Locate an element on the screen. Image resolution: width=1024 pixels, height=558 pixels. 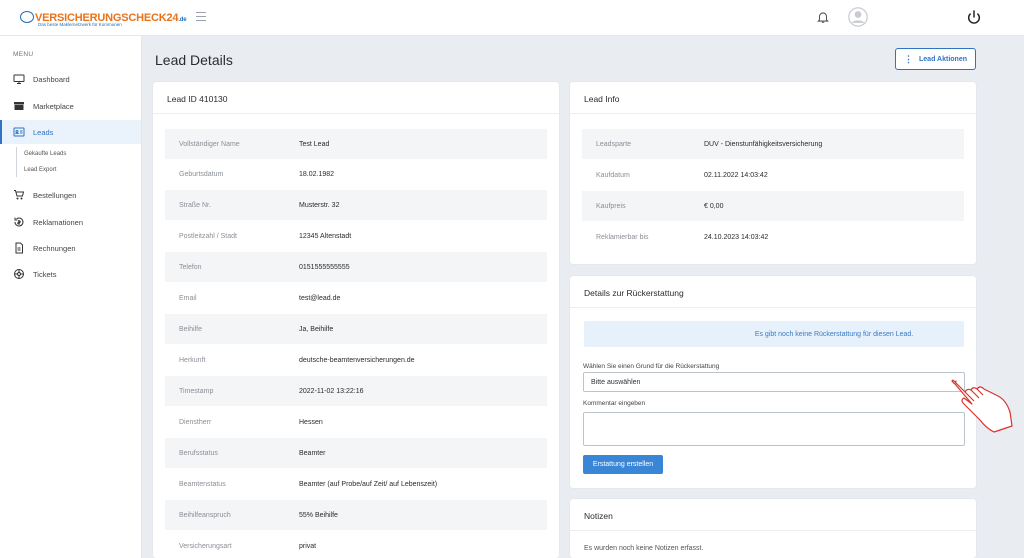
row-key: Leadsparte is located at coordinates (614, 144).